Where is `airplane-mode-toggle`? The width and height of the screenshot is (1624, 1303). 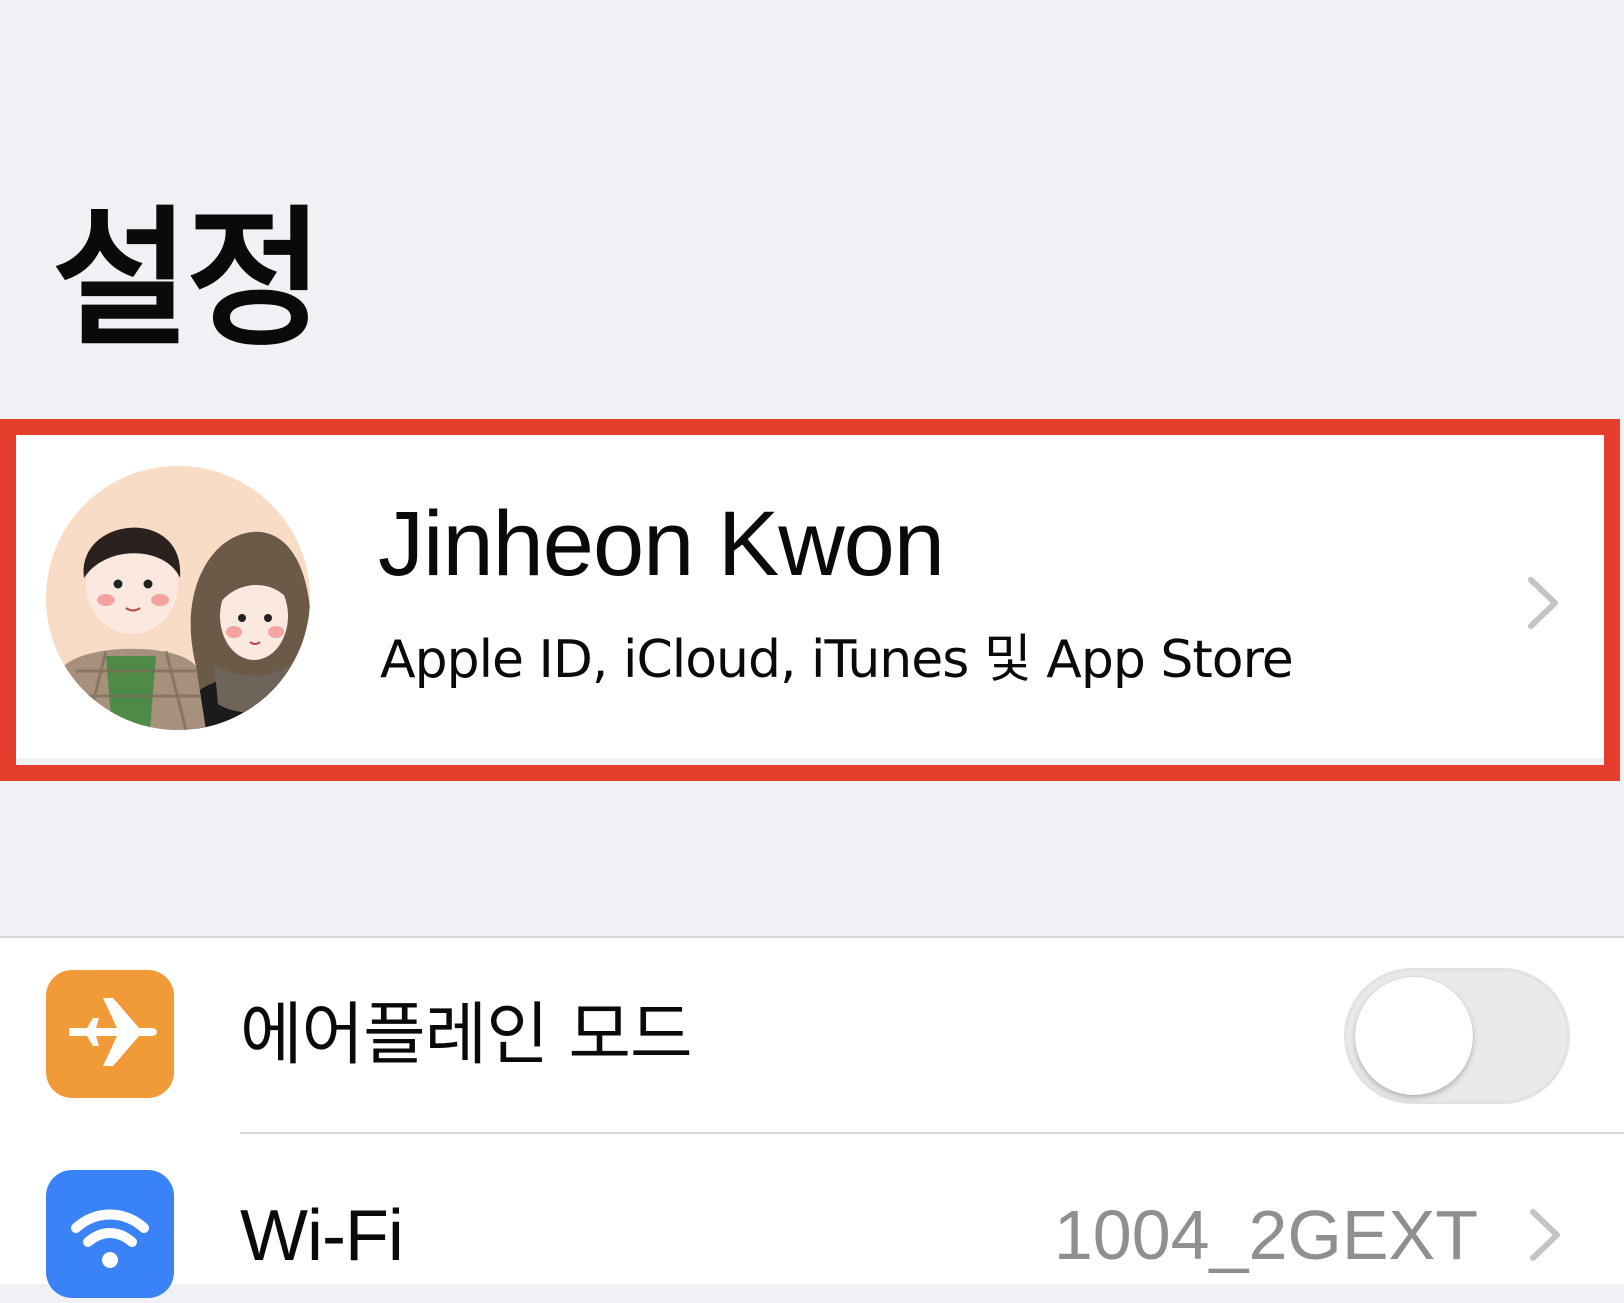
airplane-mode-toggle is located at coordinates (1457, 1036).